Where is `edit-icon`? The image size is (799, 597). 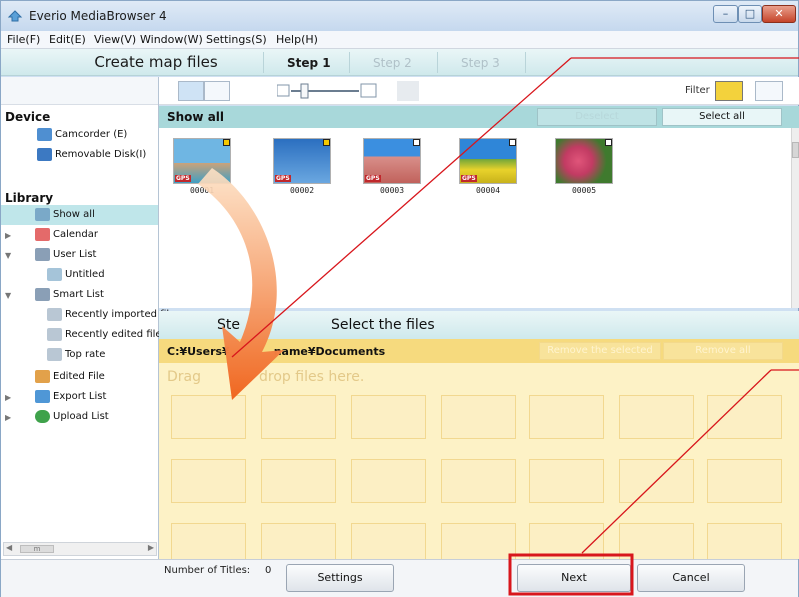 edit-icon is located at coordinates (42, 376).